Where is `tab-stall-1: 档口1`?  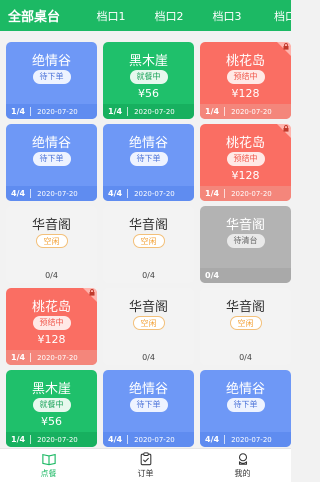 tab-stall-1: 档口1 is located at coordinates (111, 16).